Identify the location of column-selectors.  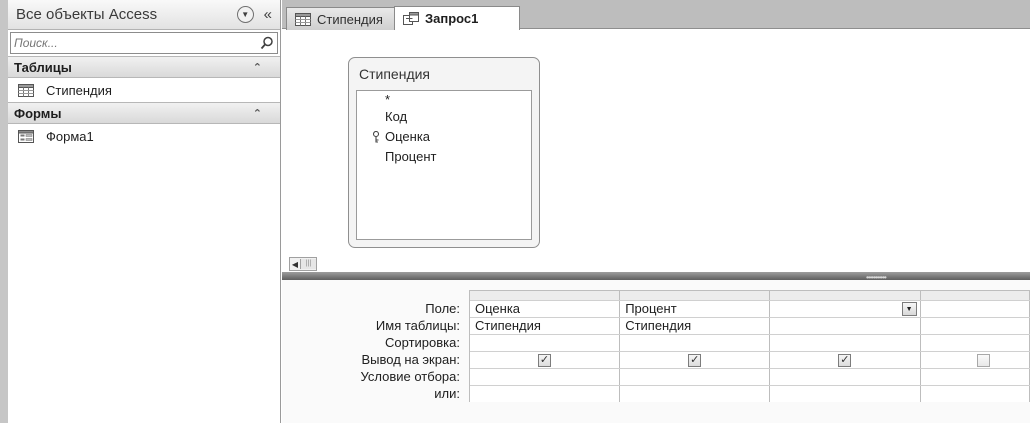
(750, 295).